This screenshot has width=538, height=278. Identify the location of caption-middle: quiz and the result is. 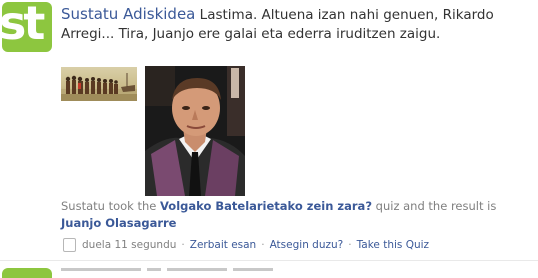
(436, 206).